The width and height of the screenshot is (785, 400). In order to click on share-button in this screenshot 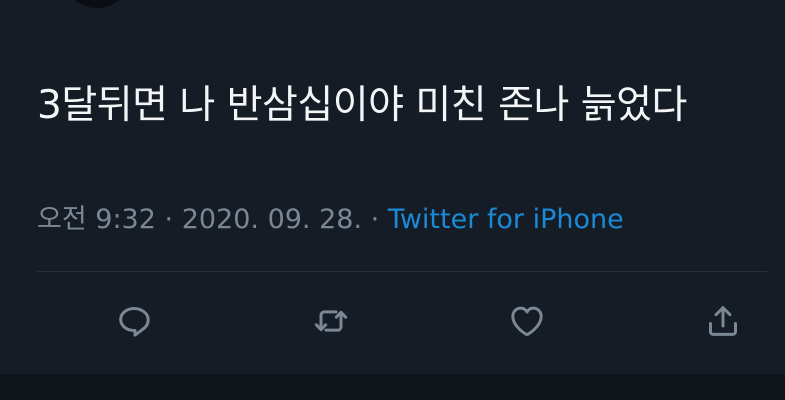, I will do `click(723, 321)`.